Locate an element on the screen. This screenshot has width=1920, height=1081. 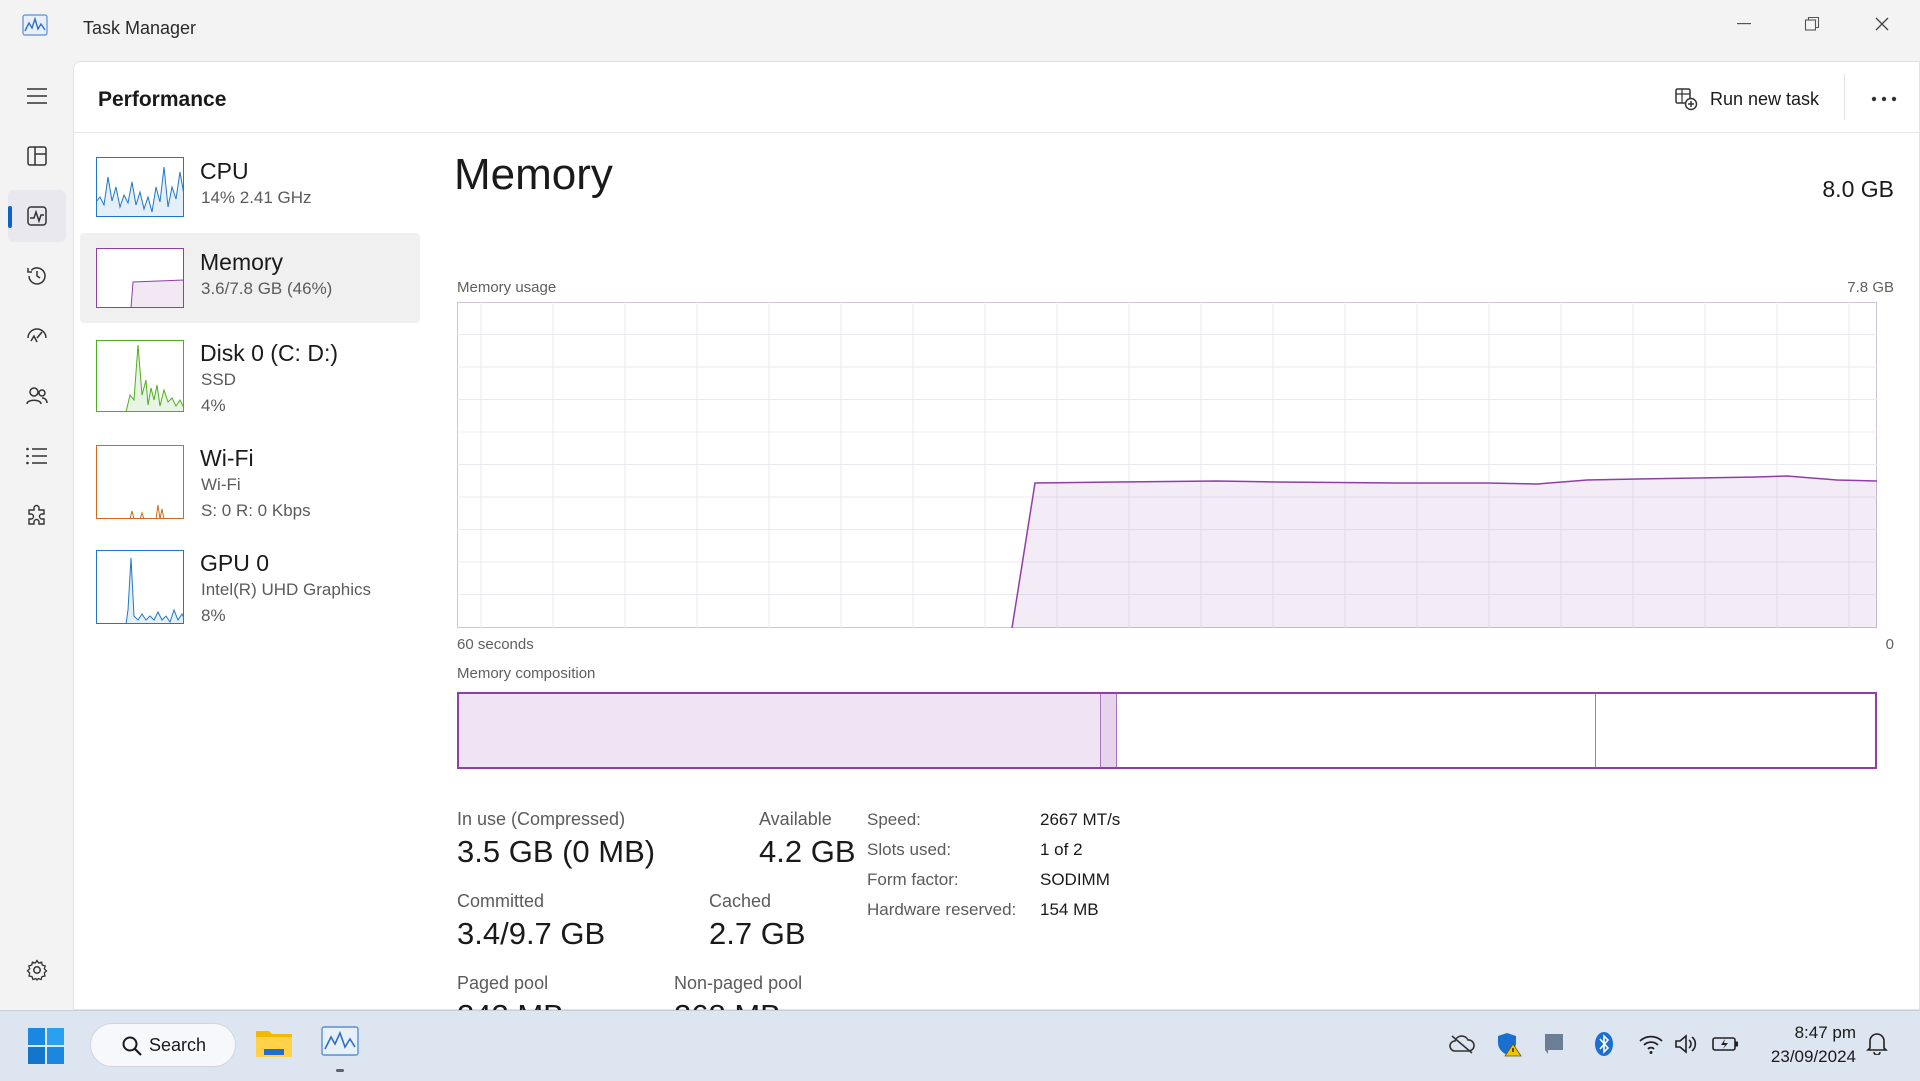
notification-bell-icon is located at coordinates (1877, 1043).